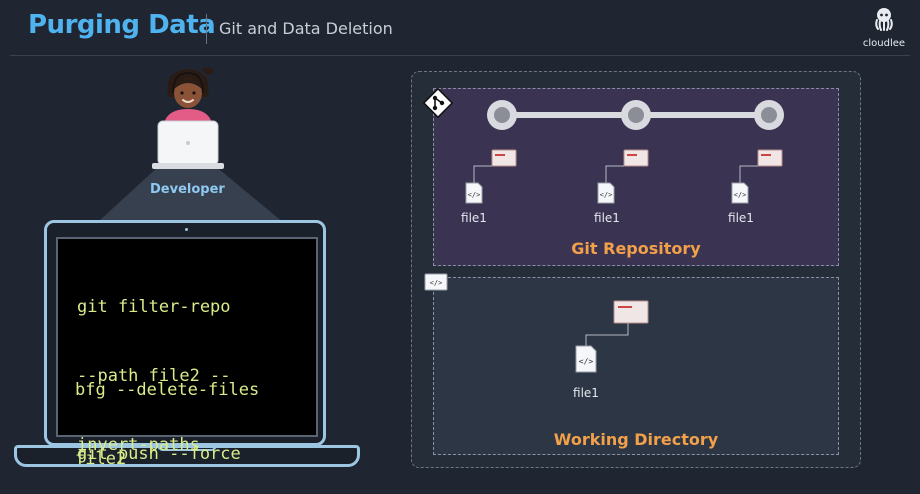 The height and width of the screenshot is (494, 920). Describe the element at coordinates (586, 393) in the screenshot. I see `working-file-label: file1` at that location.